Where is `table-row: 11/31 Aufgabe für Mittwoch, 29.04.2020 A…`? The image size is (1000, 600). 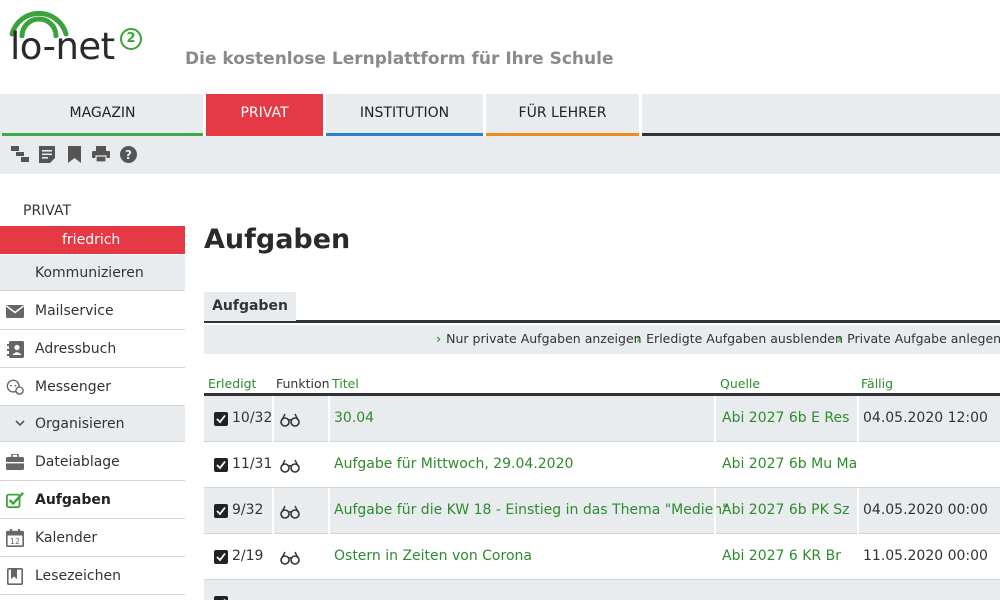
table-row: 11/31 Aufgabe für Mittwoch, 29.04.2020 A… is located at coordinates (602, 465).